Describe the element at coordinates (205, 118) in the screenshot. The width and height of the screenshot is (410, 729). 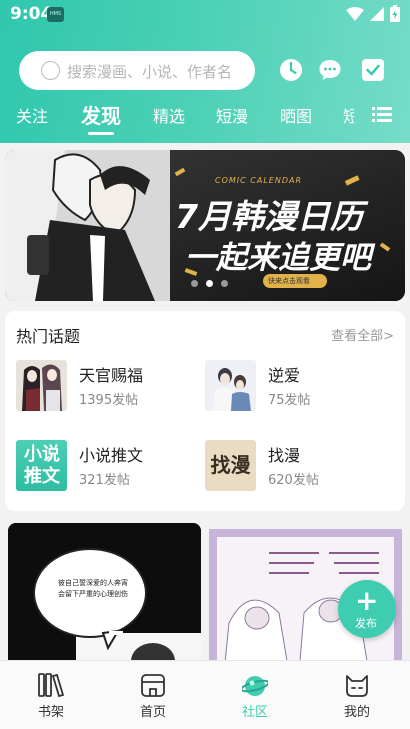
I see `category-tabs: 关注 发现 精选 短漫 晒图 短` at that location.